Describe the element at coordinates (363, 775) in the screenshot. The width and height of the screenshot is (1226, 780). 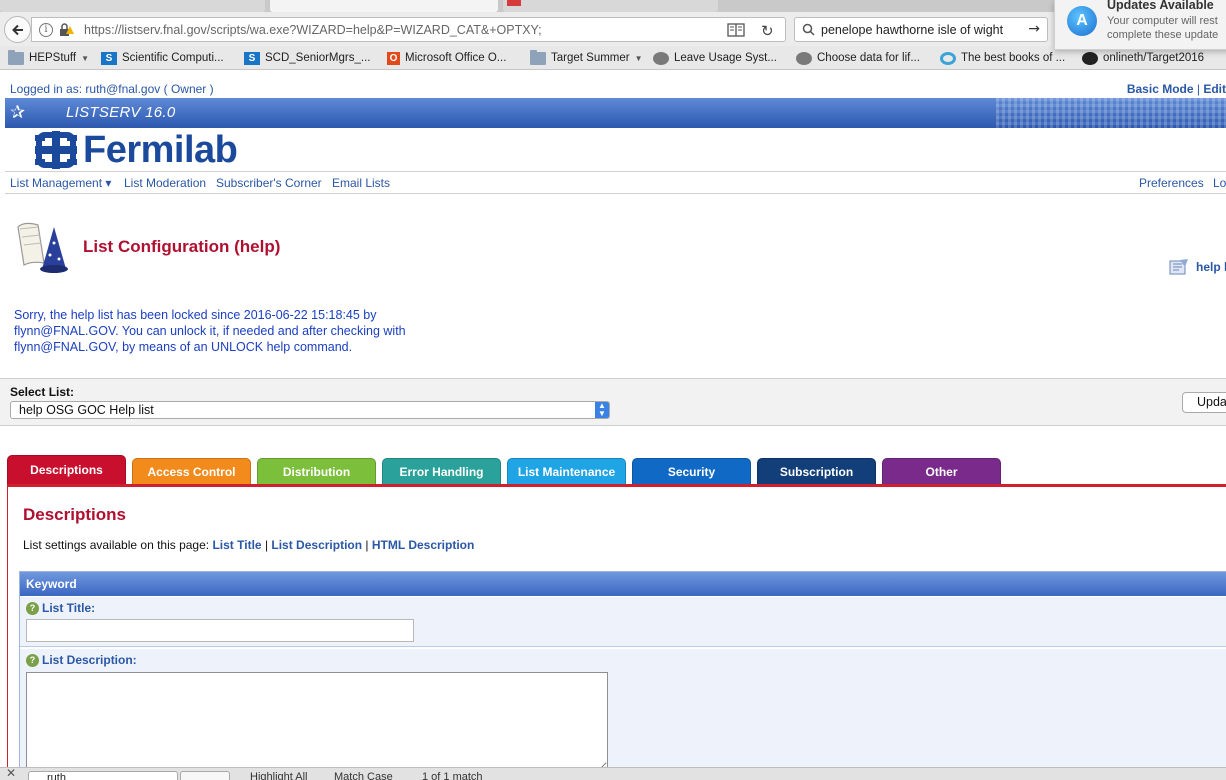
I see `match-case-checkbox: Match Case` at that location.